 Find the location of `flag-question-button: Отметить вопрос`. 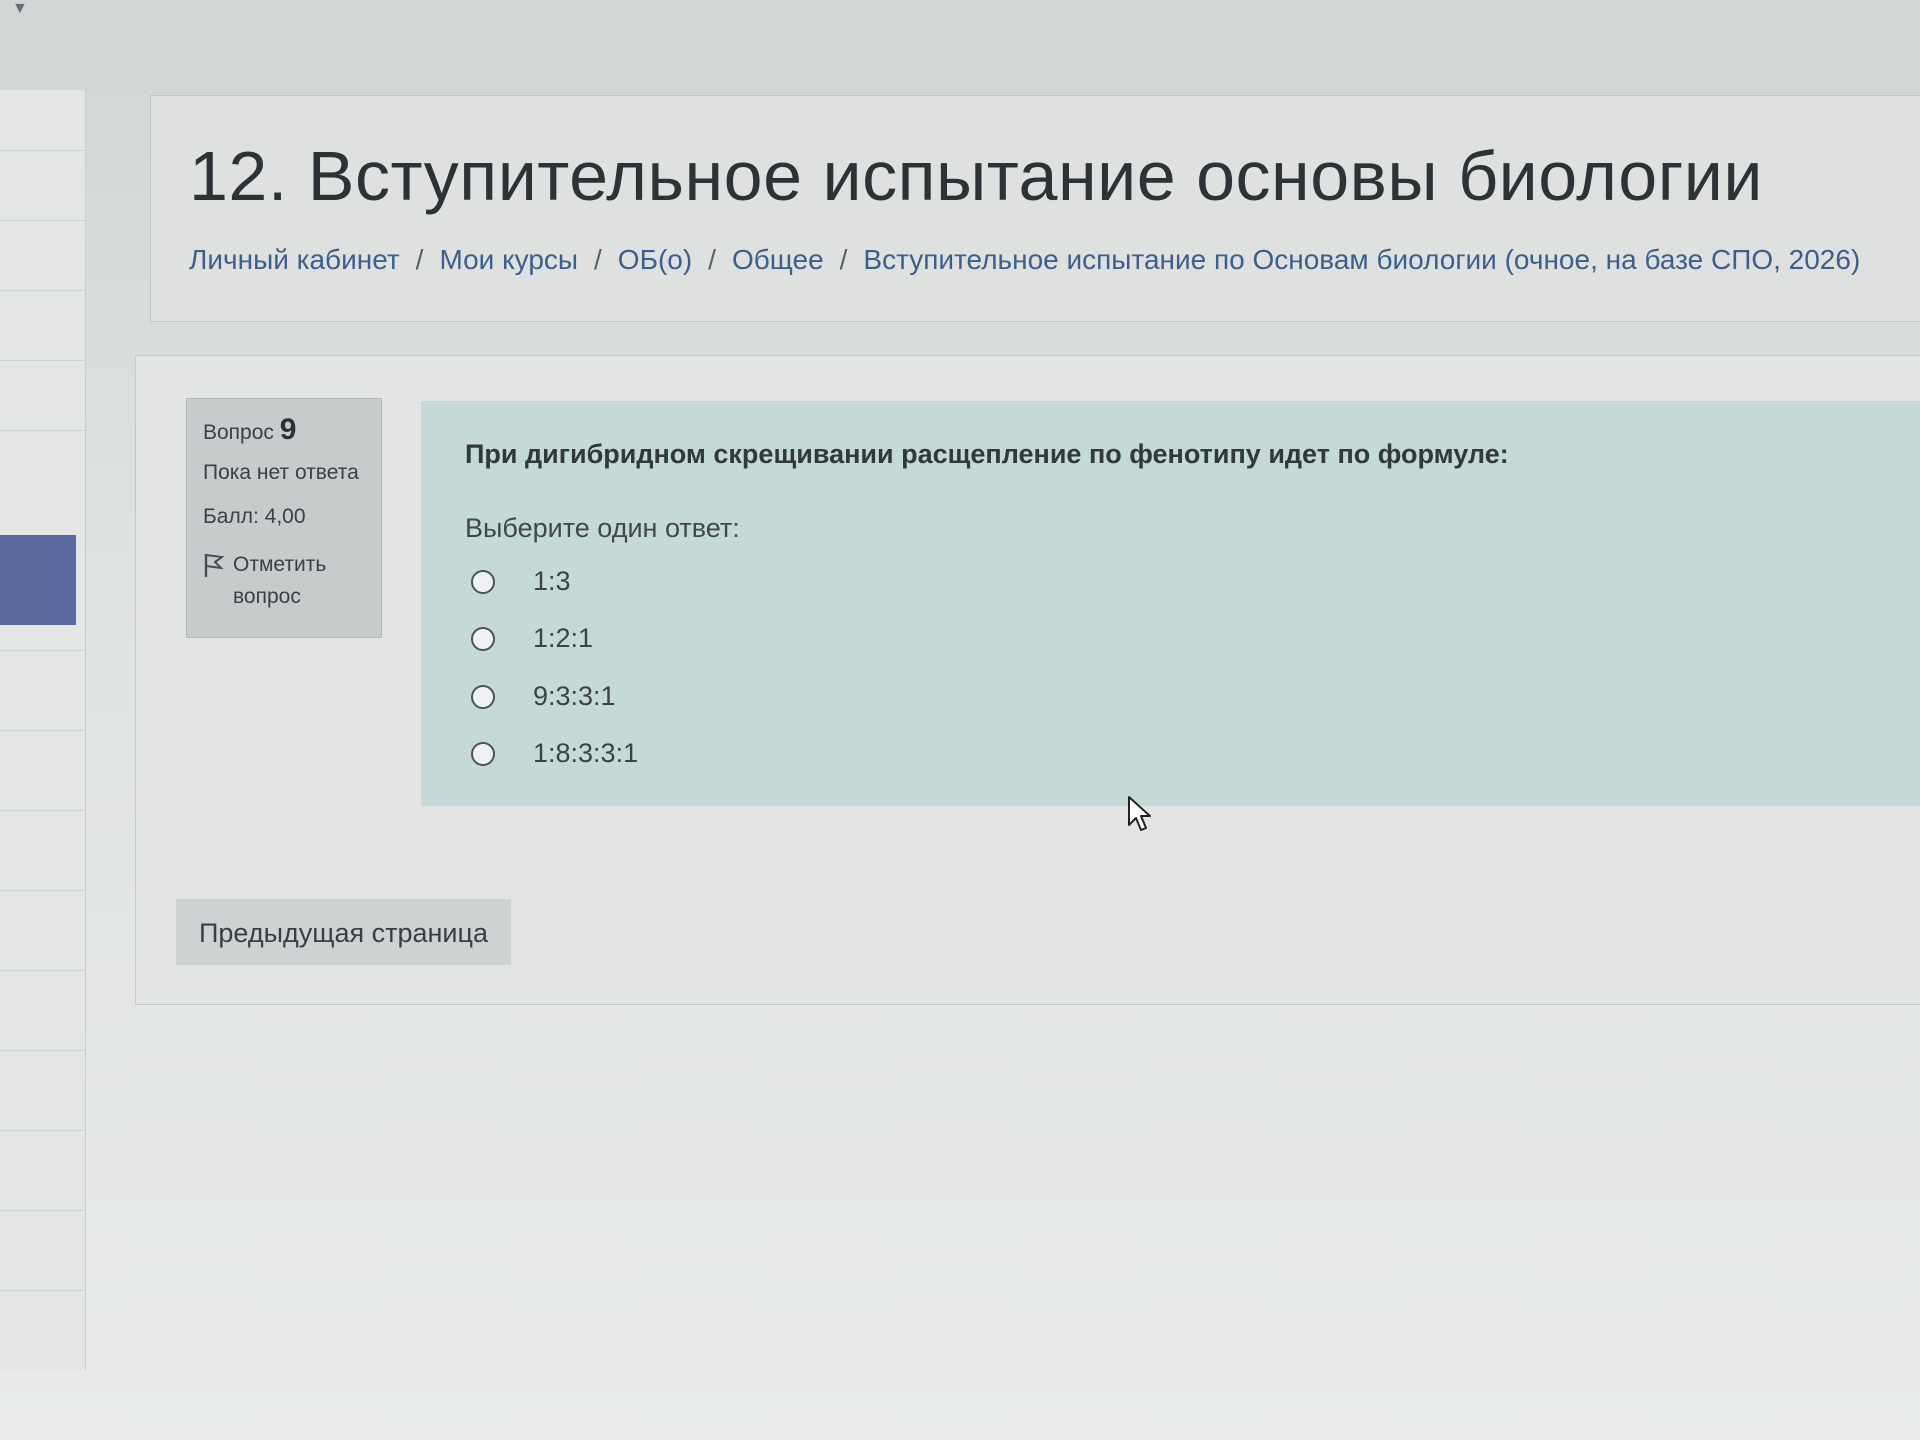

flag-question-button: Отметить вопрос is located at coordinates (284, 581).